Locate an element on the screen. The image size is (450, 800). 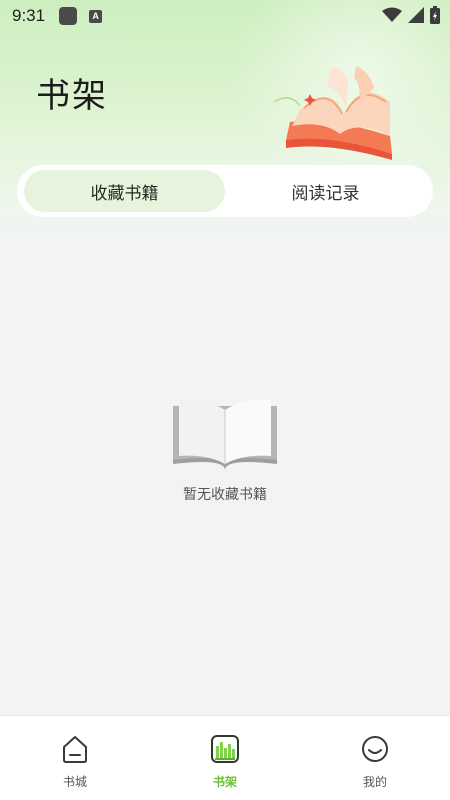
nav-item-bookshelf: 书架 is located at coordinates (225, 758).